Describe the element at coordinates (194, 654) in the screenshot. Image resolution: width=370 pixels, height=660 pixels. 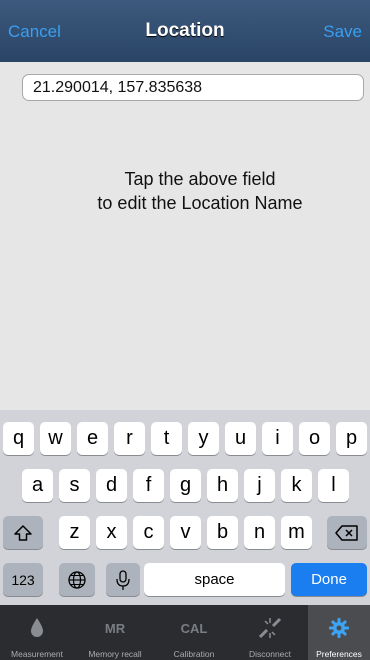
I see `tab-label: Calibration` at that location.